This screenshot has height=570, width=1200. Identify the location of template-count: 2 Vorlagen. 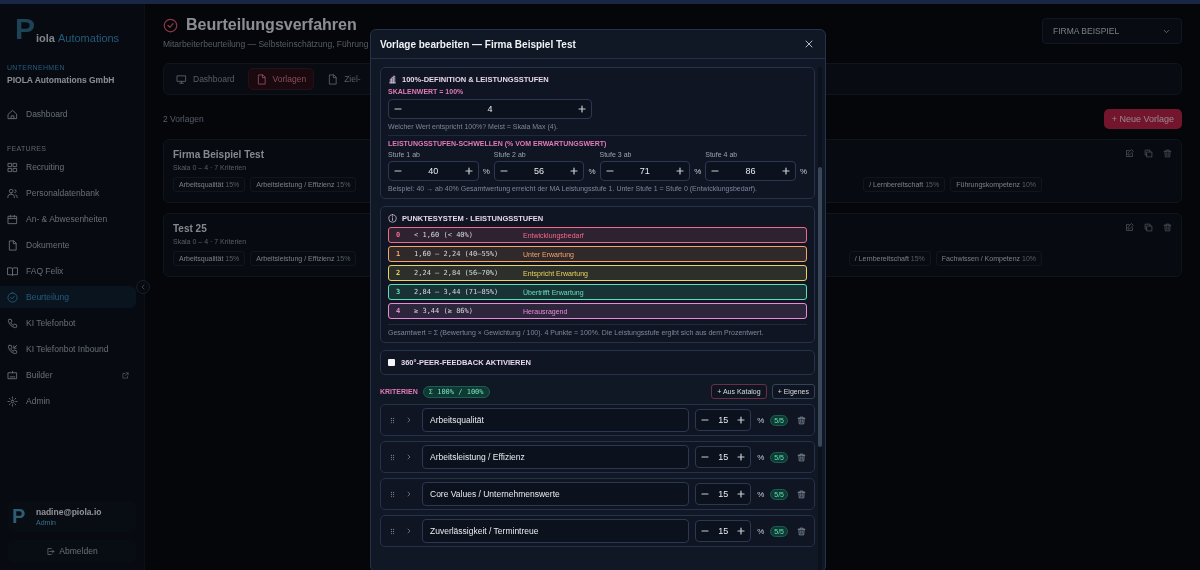
(183, 119).